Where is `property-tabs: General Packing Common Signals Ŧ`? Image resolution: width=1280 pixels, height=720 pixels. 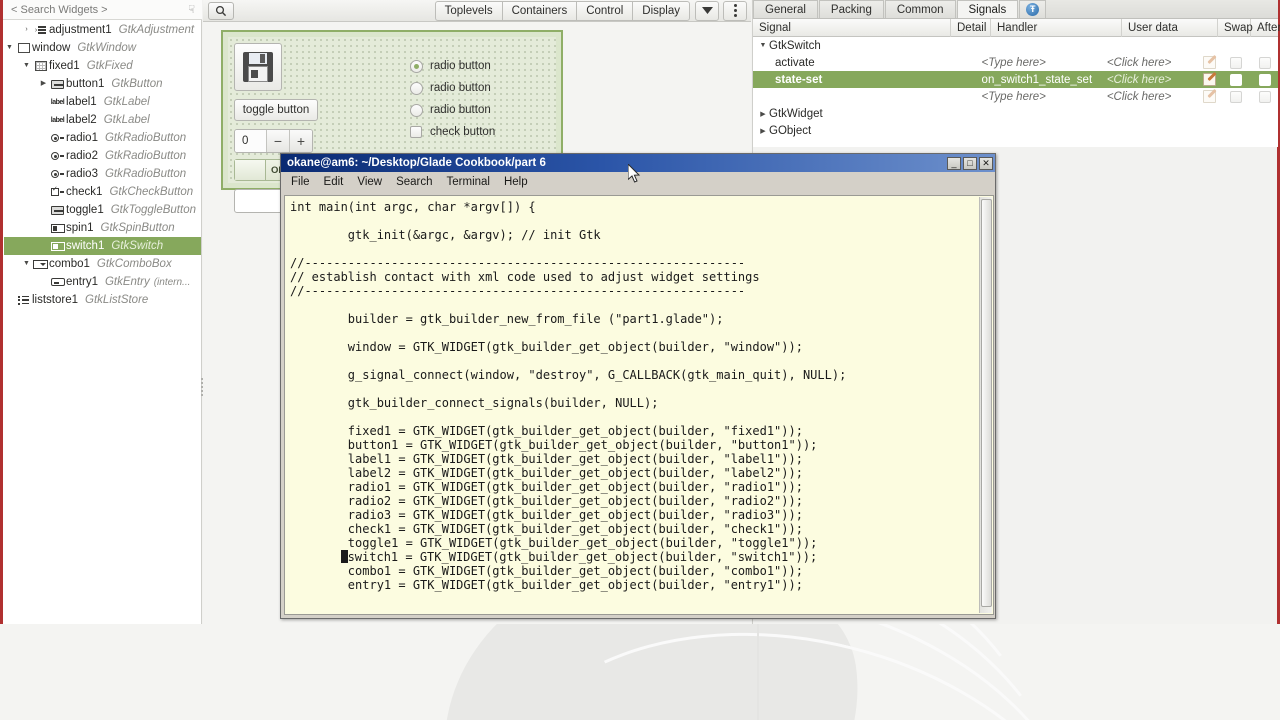
property-tabs: General Packing Common Signals Ŧ is located at coordinates (1015, 9).